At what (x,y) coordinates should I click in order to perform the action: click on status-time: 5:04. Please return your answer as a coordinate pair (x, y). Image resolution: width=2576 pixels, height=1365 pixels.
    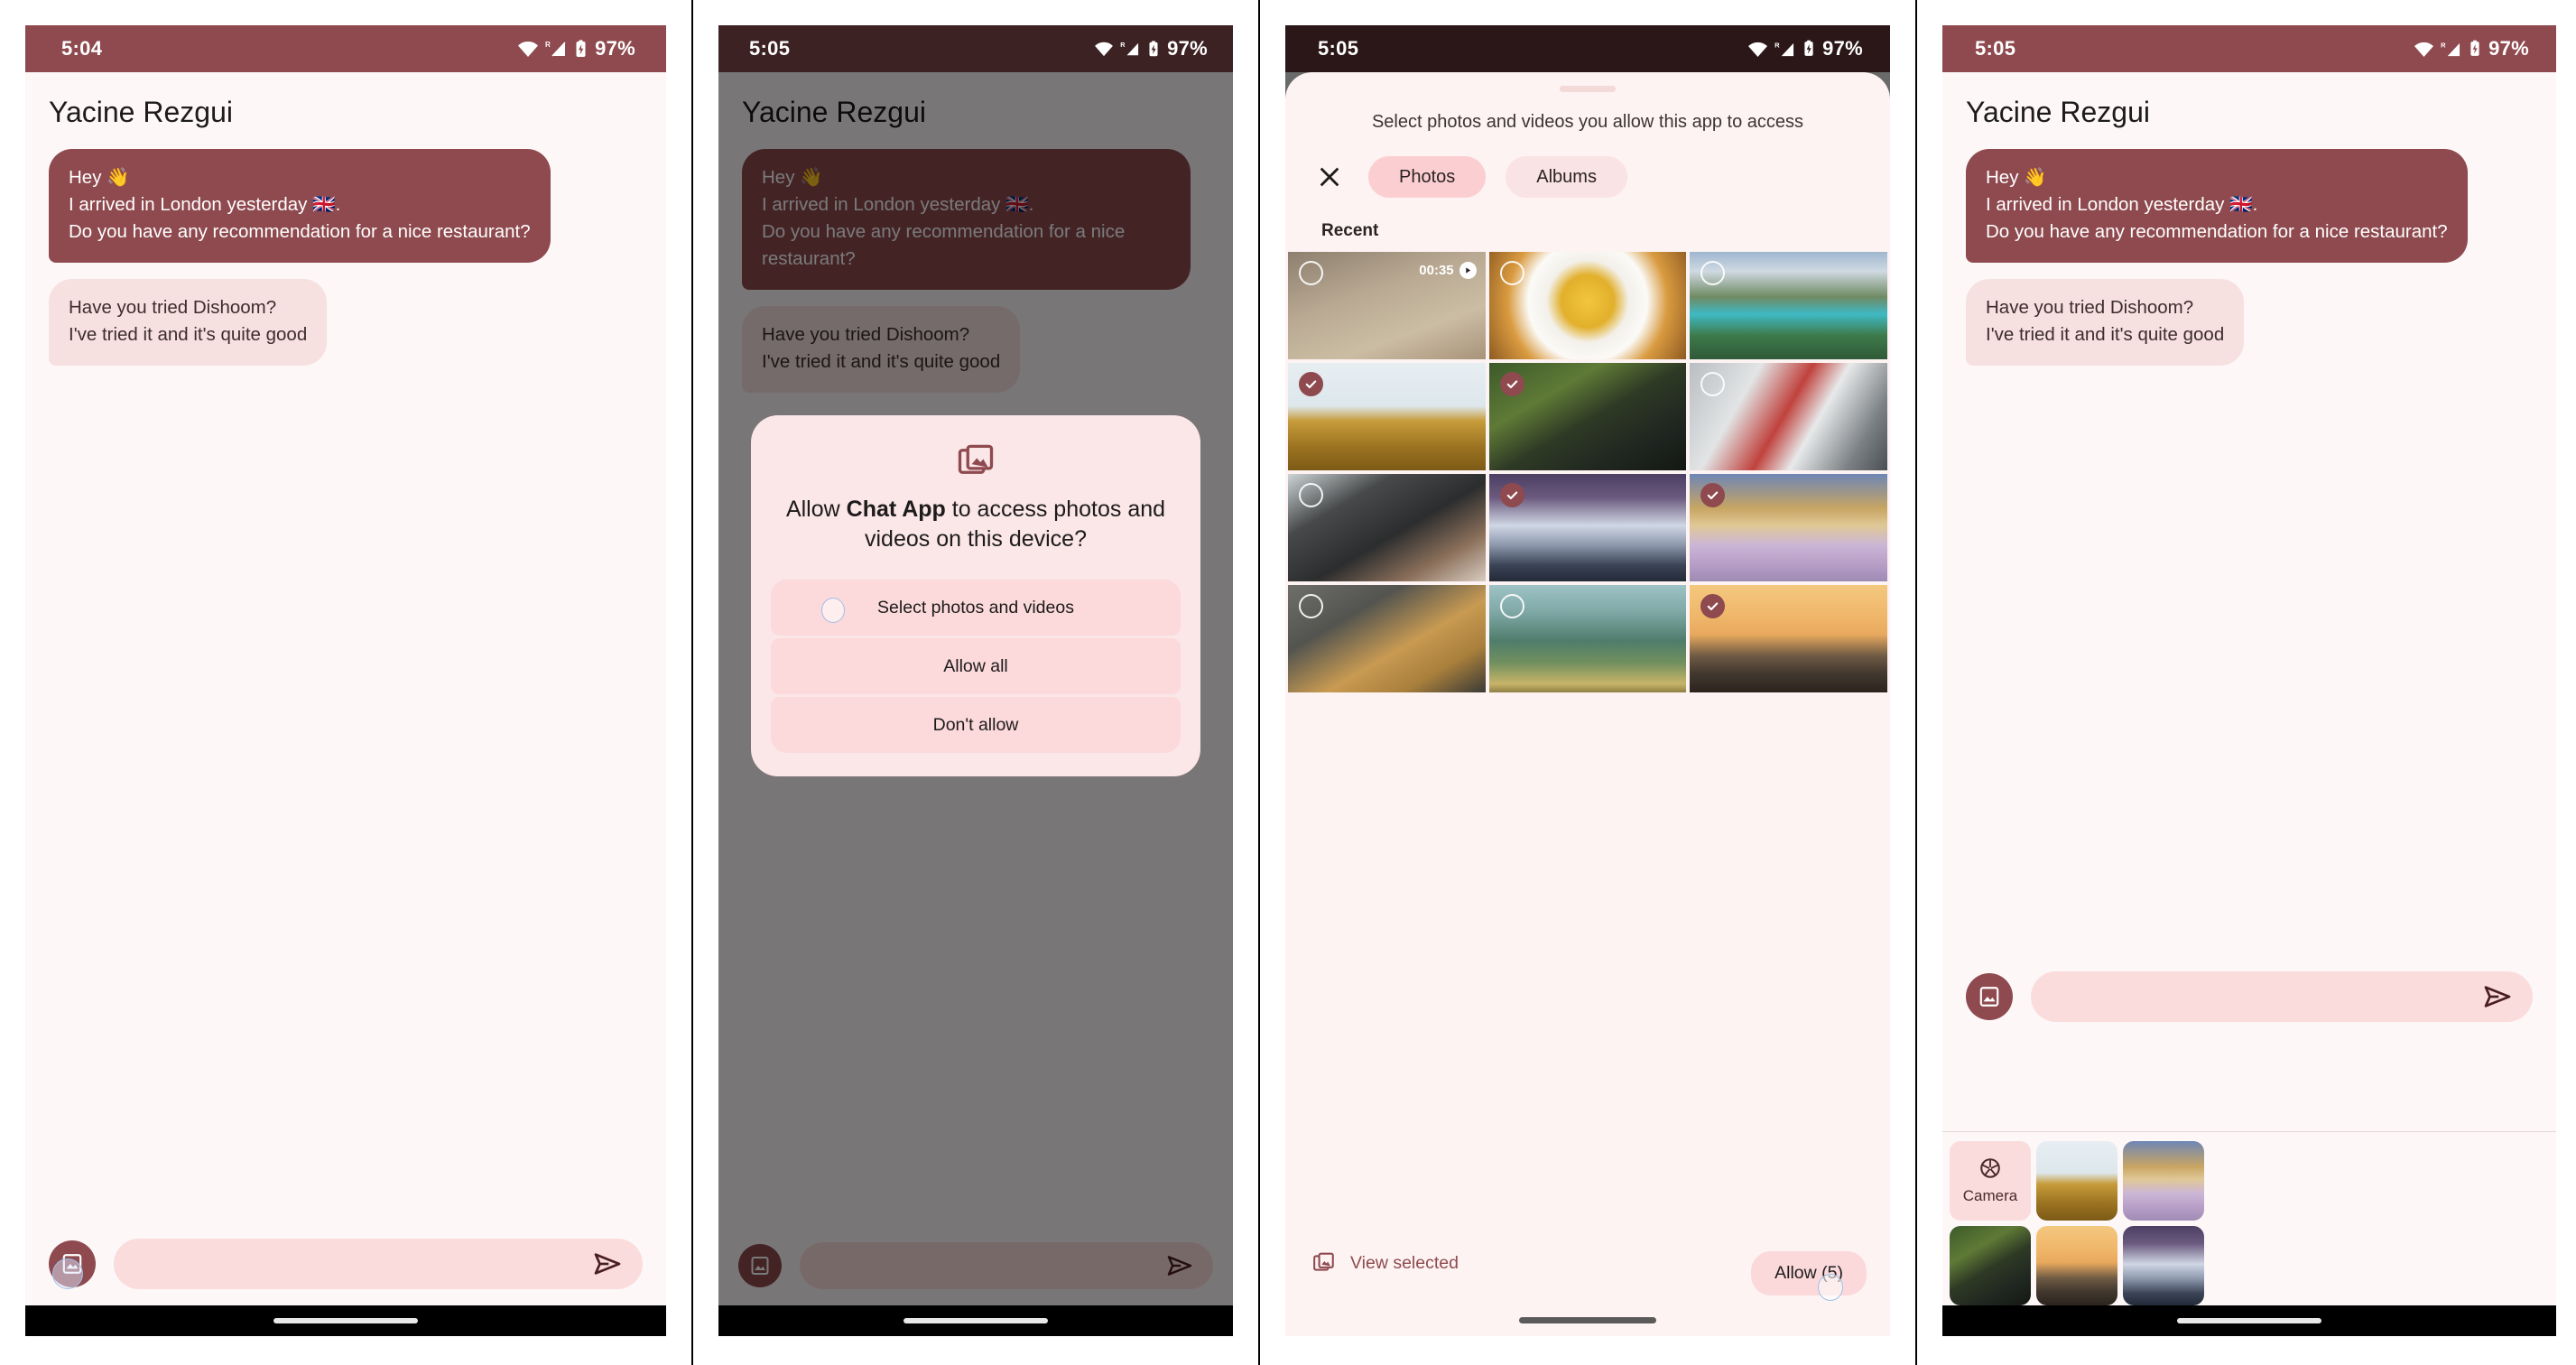
    Looking at the image, I should click on (82, 48).